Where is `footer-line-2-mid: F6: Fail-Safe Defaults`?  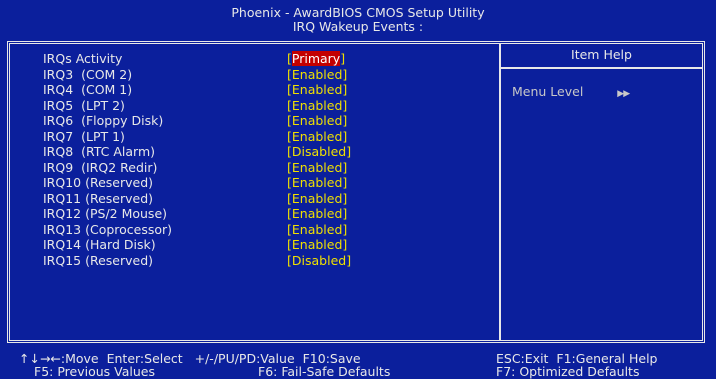 footer-line-2-mid: F6: Fail-Safe Defaults is located at coordinates (324, 371).